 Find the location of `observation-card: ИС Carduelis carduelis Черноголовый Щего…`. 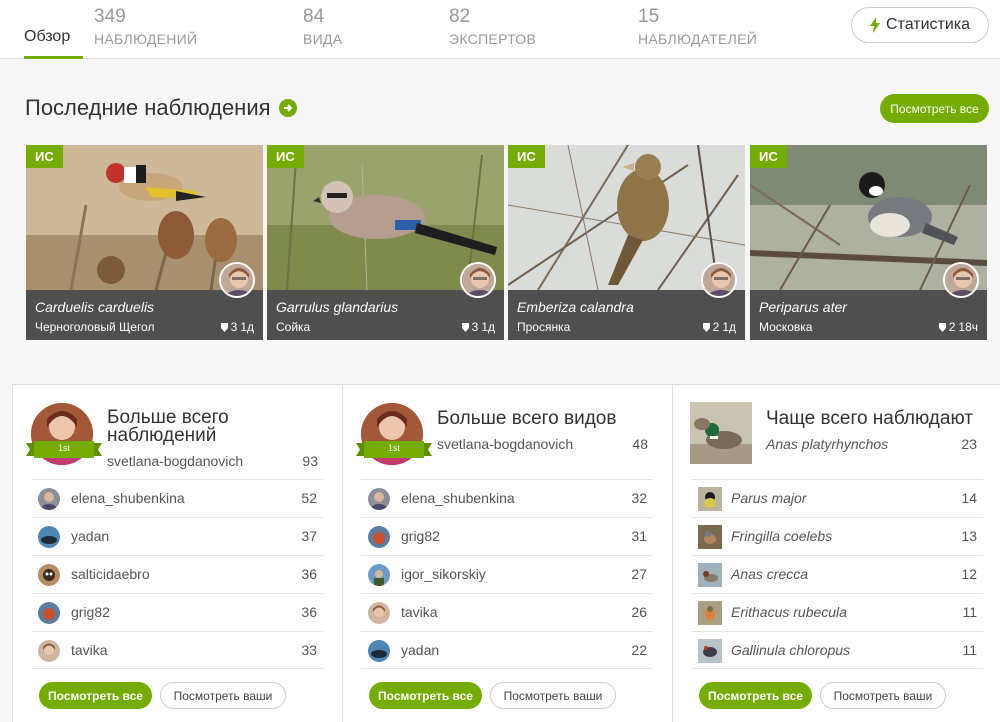

observation-card: ИС Carduelis carduelis Черноголовый Щего… is located at coordinates (144, 242).